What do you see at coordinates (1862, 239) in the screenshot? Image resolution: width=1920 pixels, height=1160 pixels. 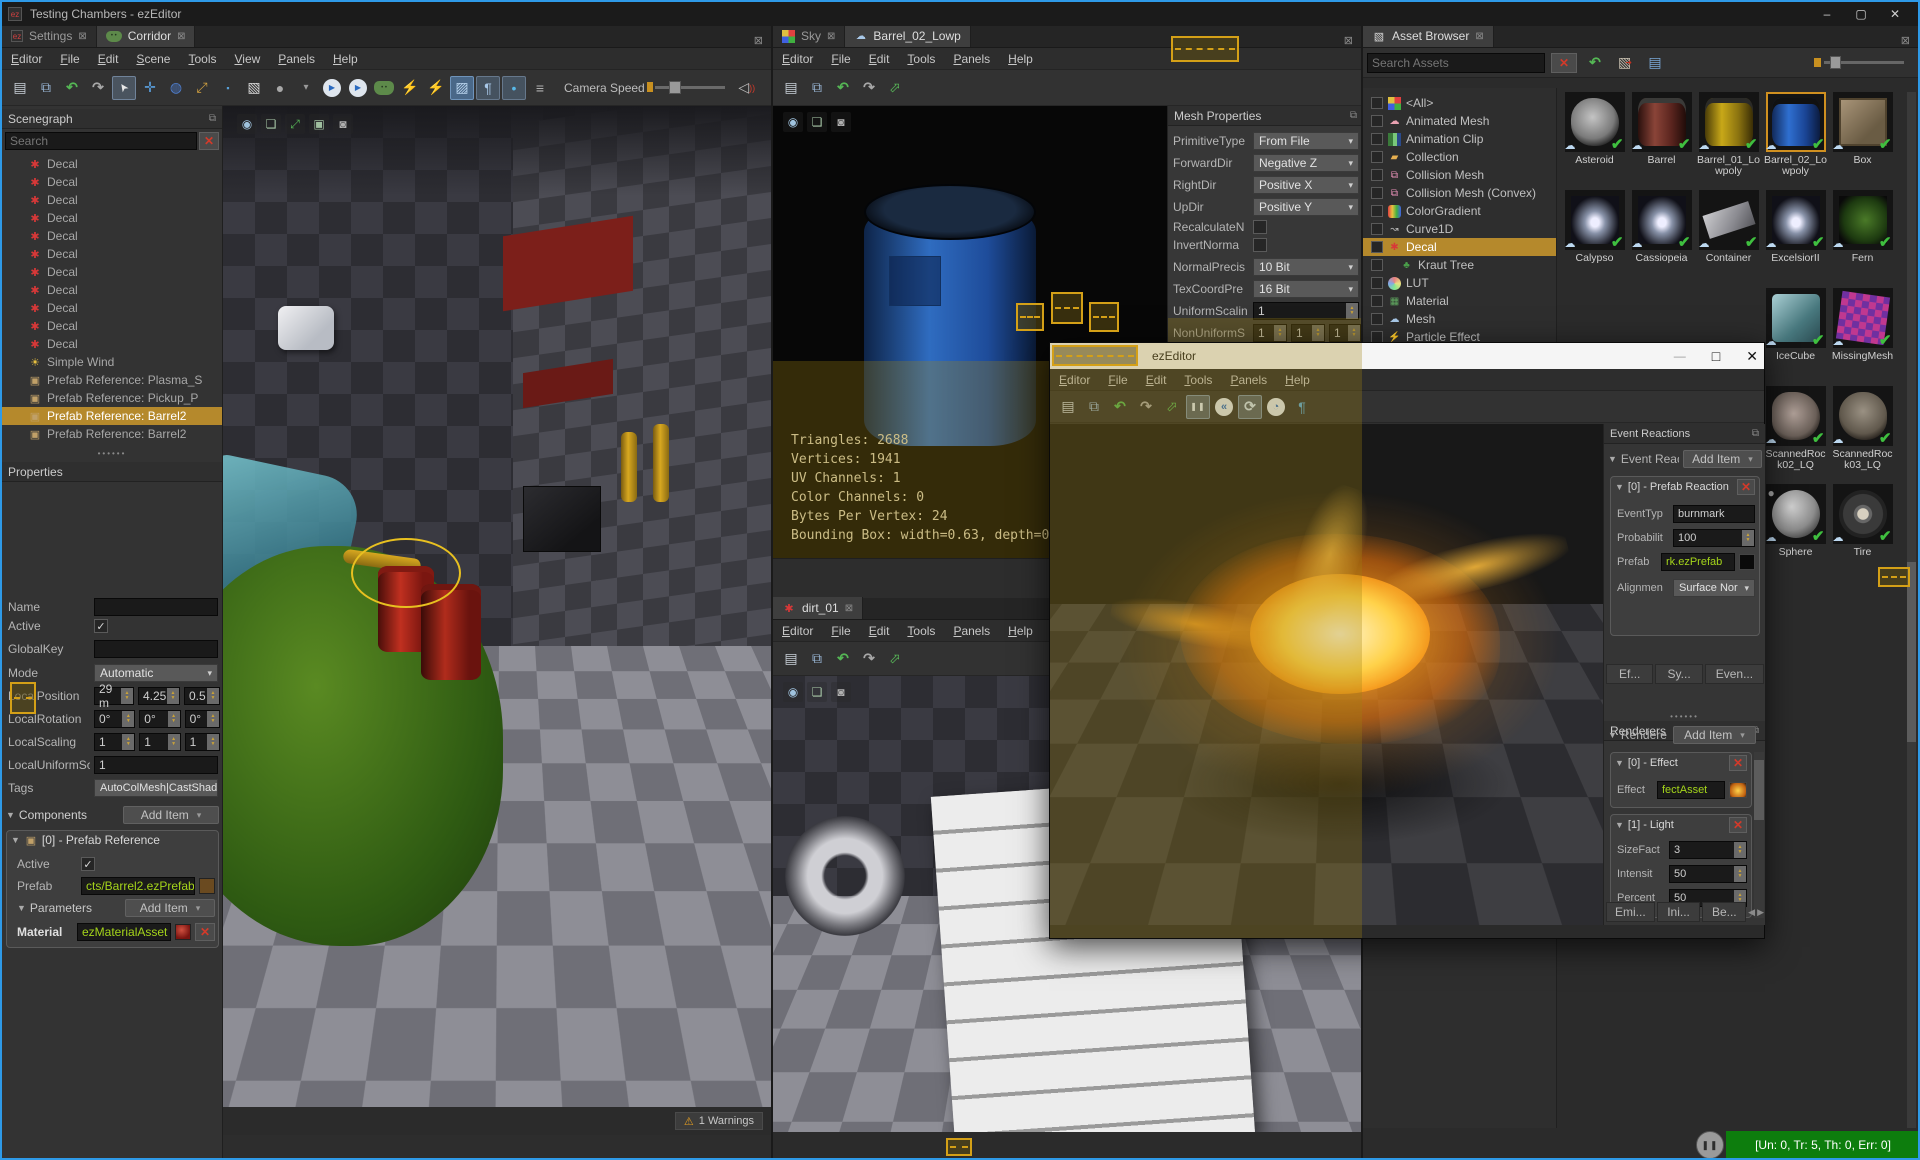 I see `asset-item: ☁ ✔ Fern` at bounding box center [1862, 239].